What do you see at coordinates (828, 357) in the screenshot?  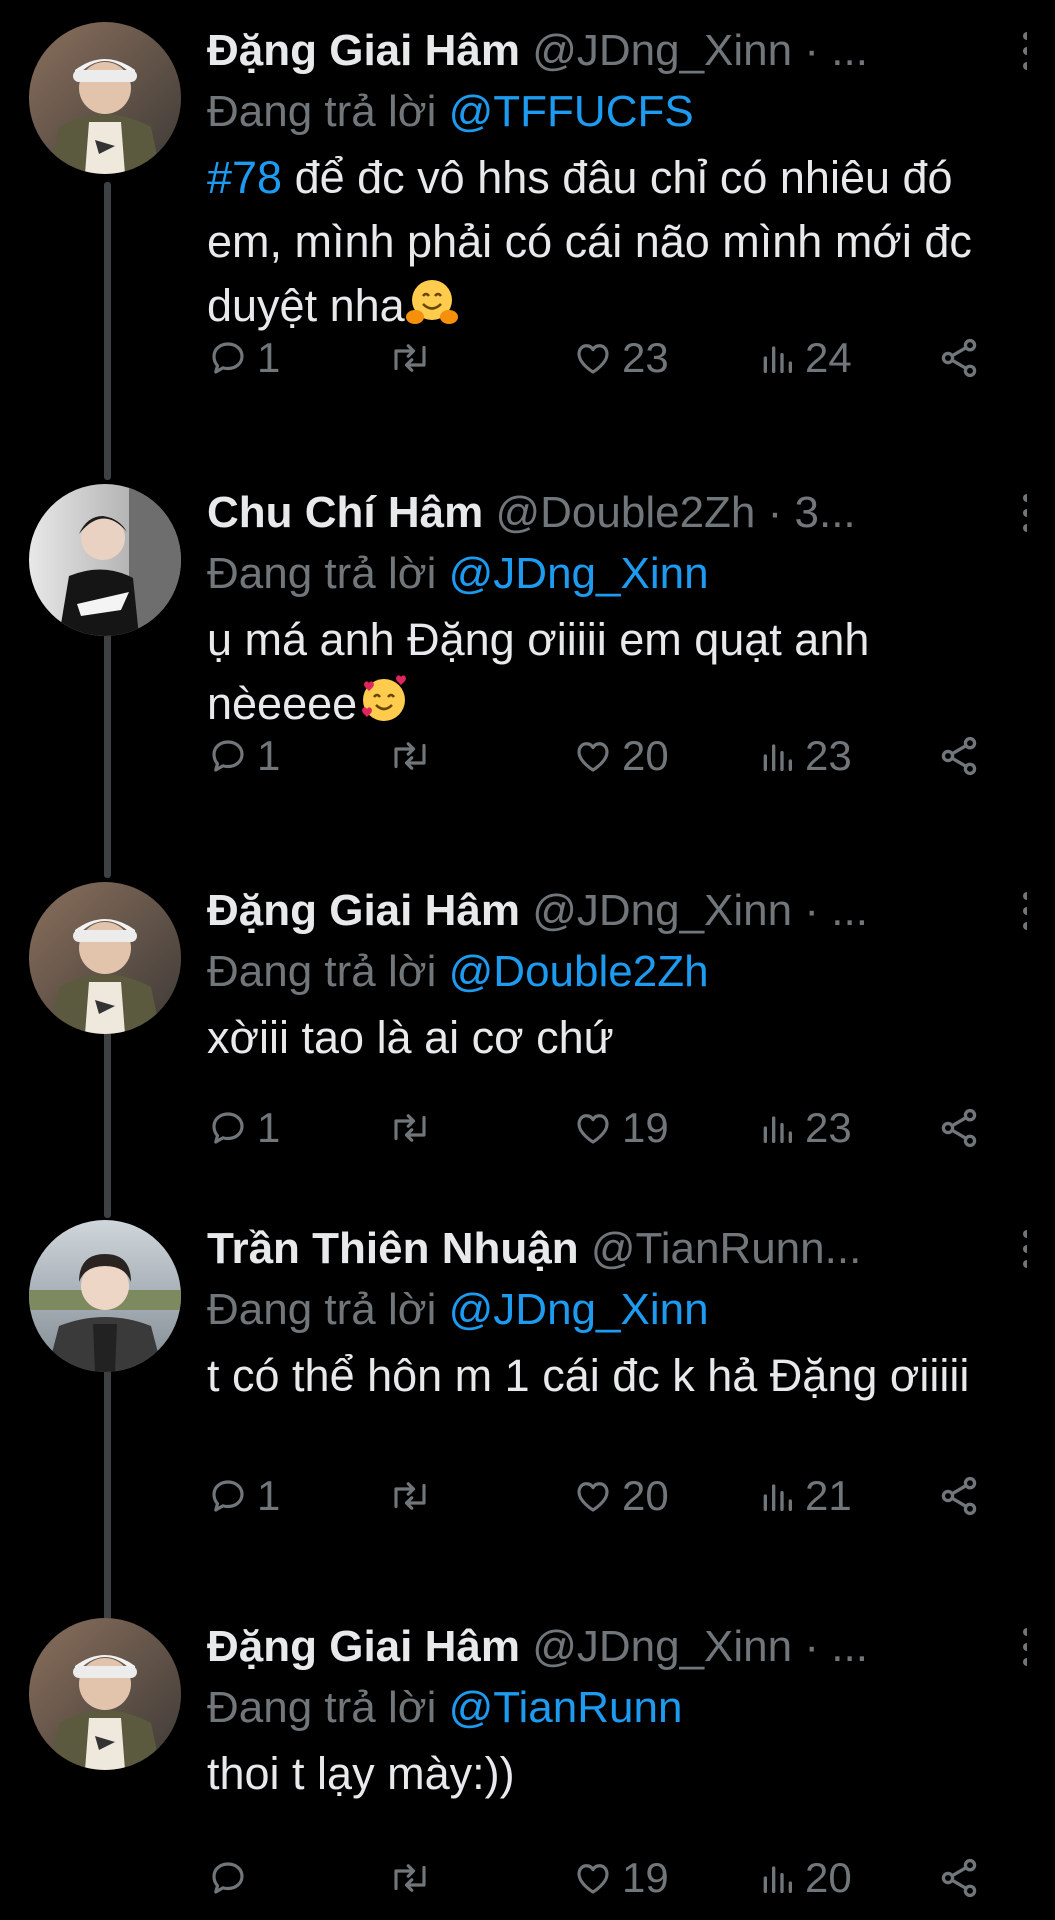 I see `view-count: 24` at bounding box center [828, 357].